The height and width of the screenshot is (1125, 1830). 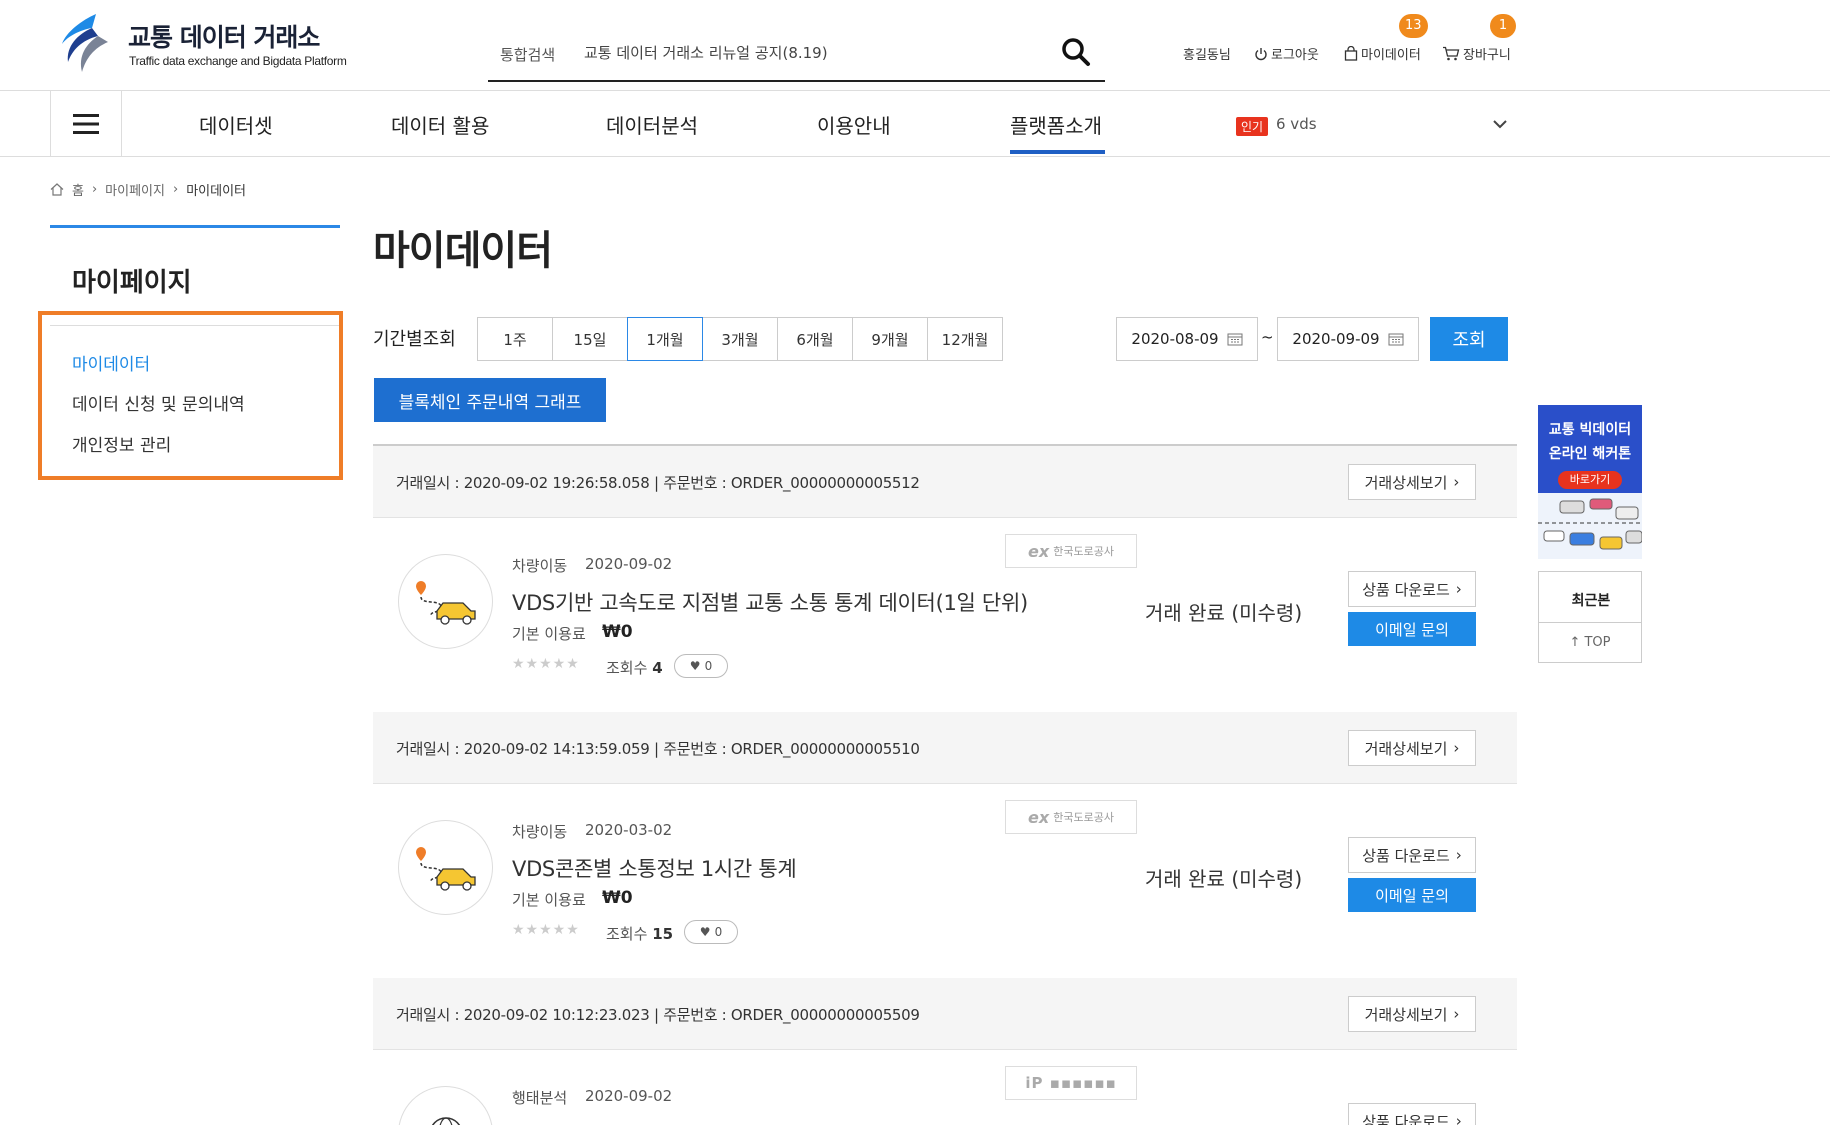 What do you see at coordinates (1590, 526) in the screenshot?
I see `traffic-illustration-icon` at bounding box center [1590, 526].